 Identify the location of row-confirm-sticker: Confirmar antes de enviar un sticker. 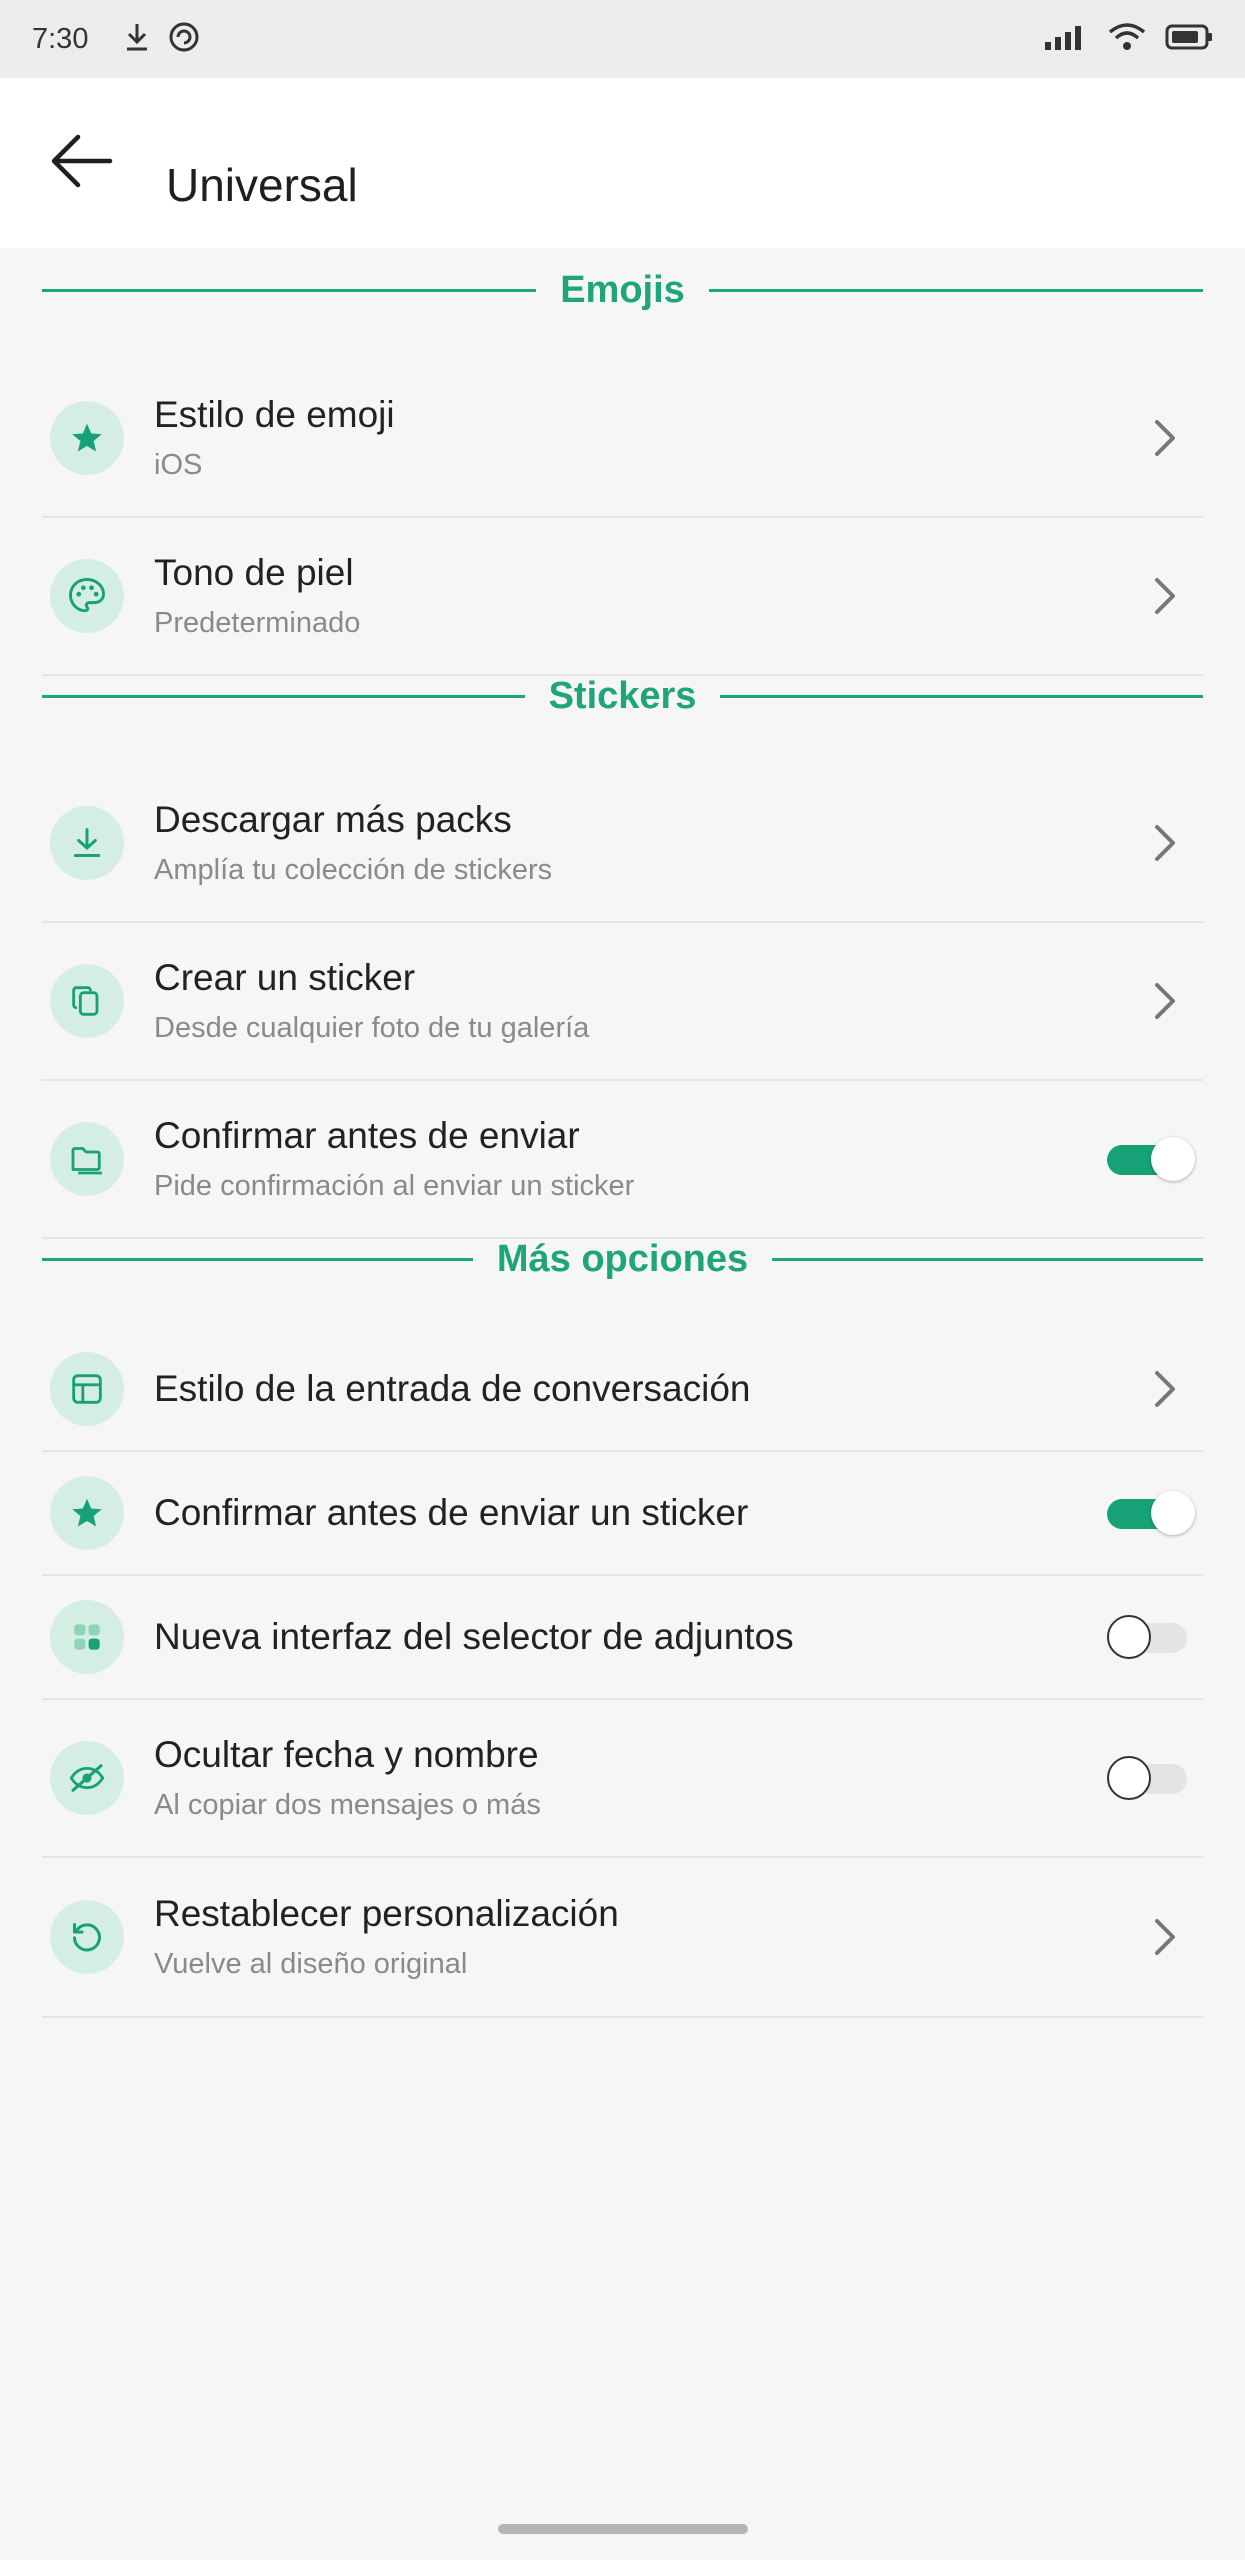
(622, 1514).